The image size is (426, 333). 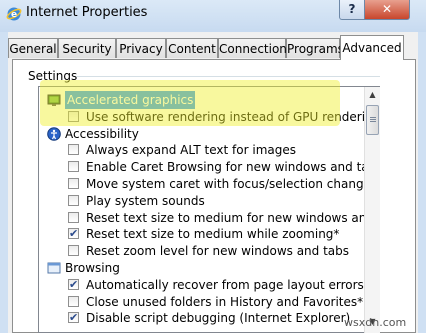 What do you see at coordinates (87, 48) in the screenshot?
I see `tab-security: Security` at bounding box center [87, 48].